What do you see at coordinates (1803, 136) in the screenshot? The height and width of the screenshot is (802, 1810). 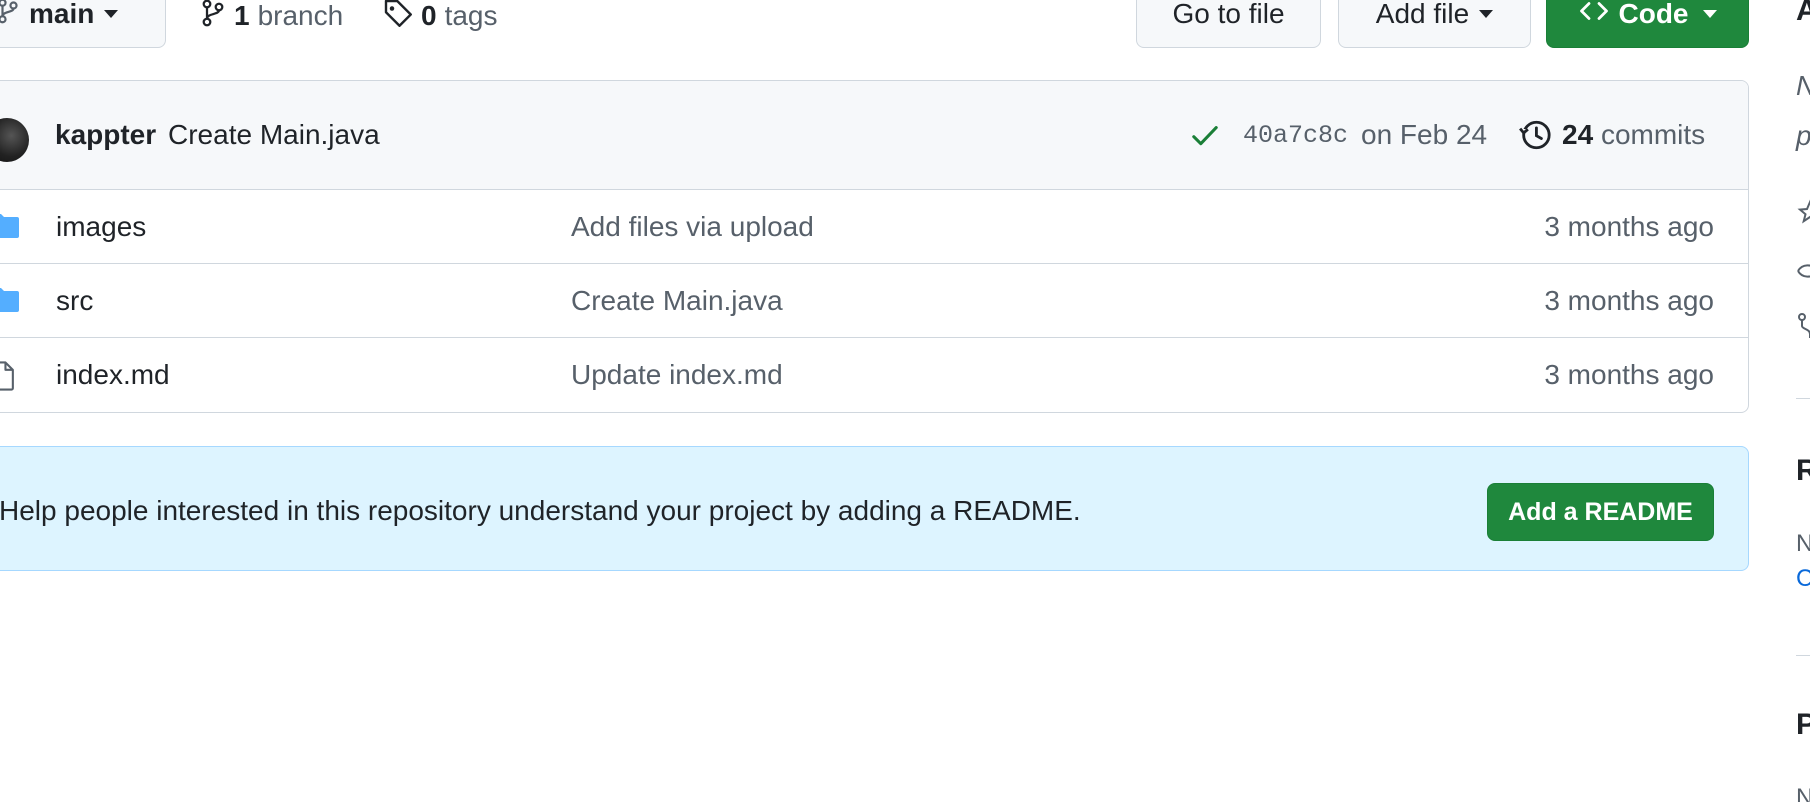 I see `sidebar-description-line-2: p` at bounding box center [1803, 136].